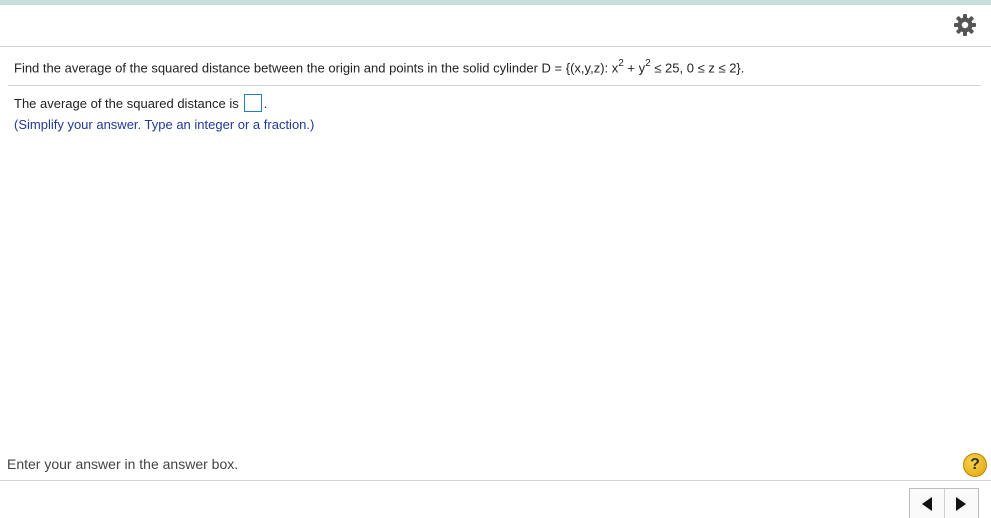 This screenshot has width=991, height=518. I want to click on answer-line: The average of the squared distance is ., so click(140, 103).